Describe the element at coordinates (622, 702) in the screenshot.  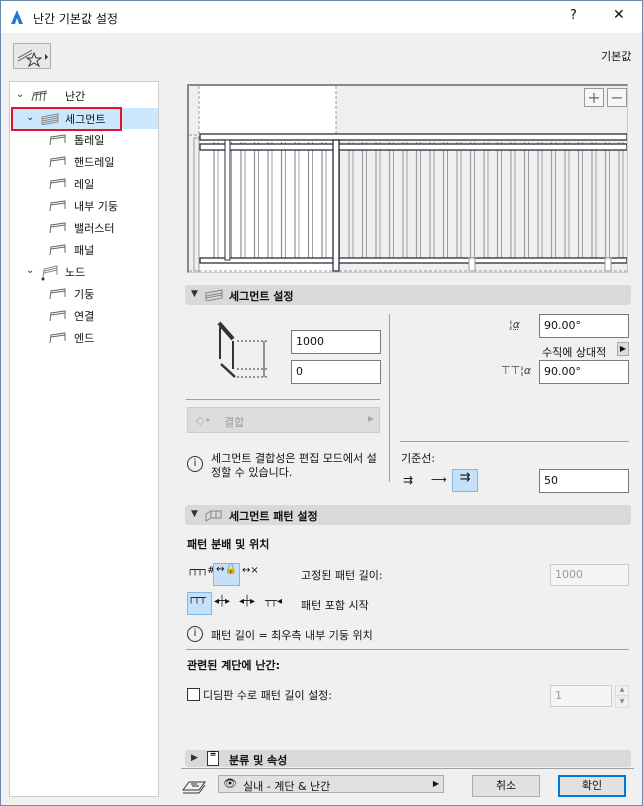
I see `spinner-down-button: ▼` at that location.